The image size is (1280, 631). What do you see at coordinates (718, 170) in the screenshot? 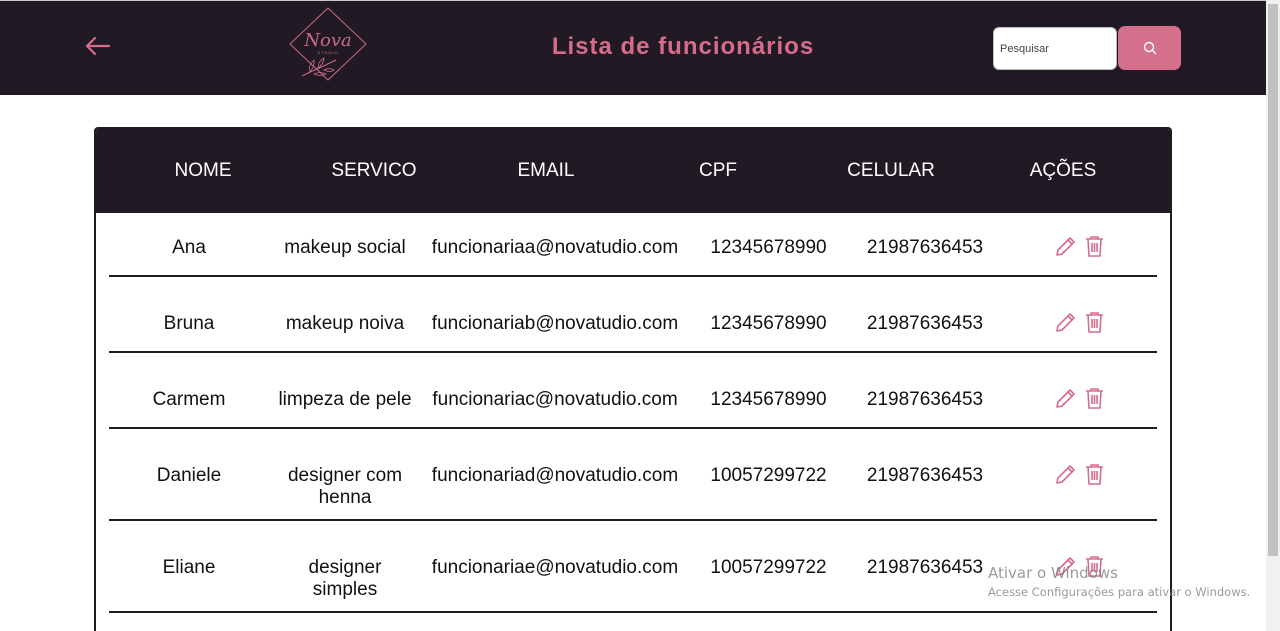
I see `column-header-cpf: CPF` at bounding box center [718, 170].